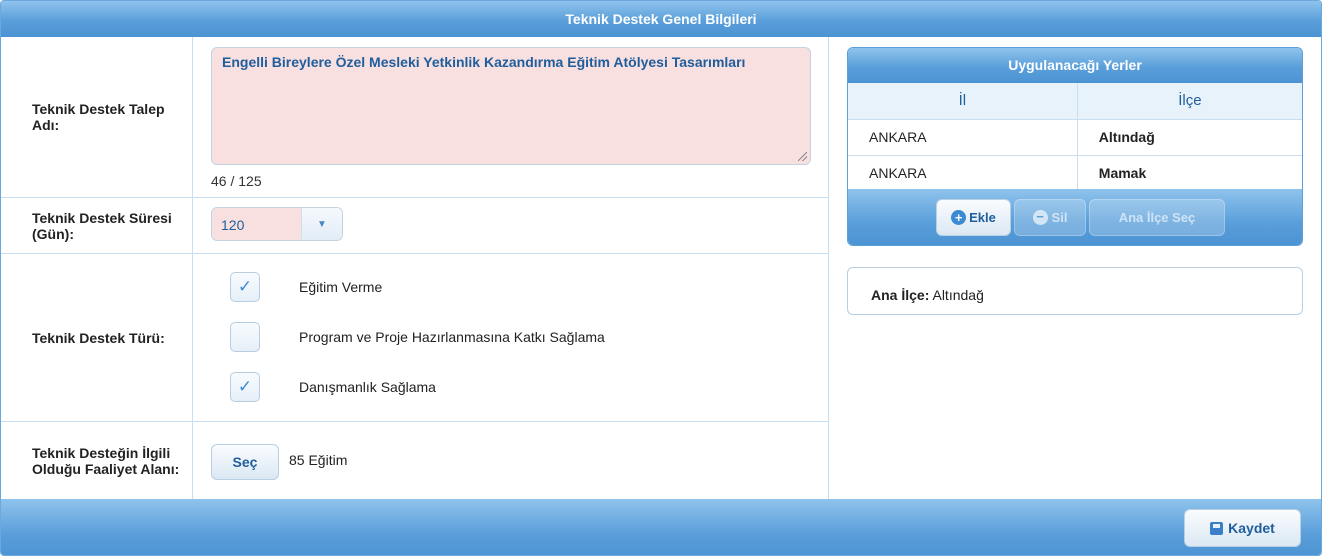 The height and width of the screenshot is (556, 1322). I want to click on table-row: ANKARA Mamak, so click(1075, 173).